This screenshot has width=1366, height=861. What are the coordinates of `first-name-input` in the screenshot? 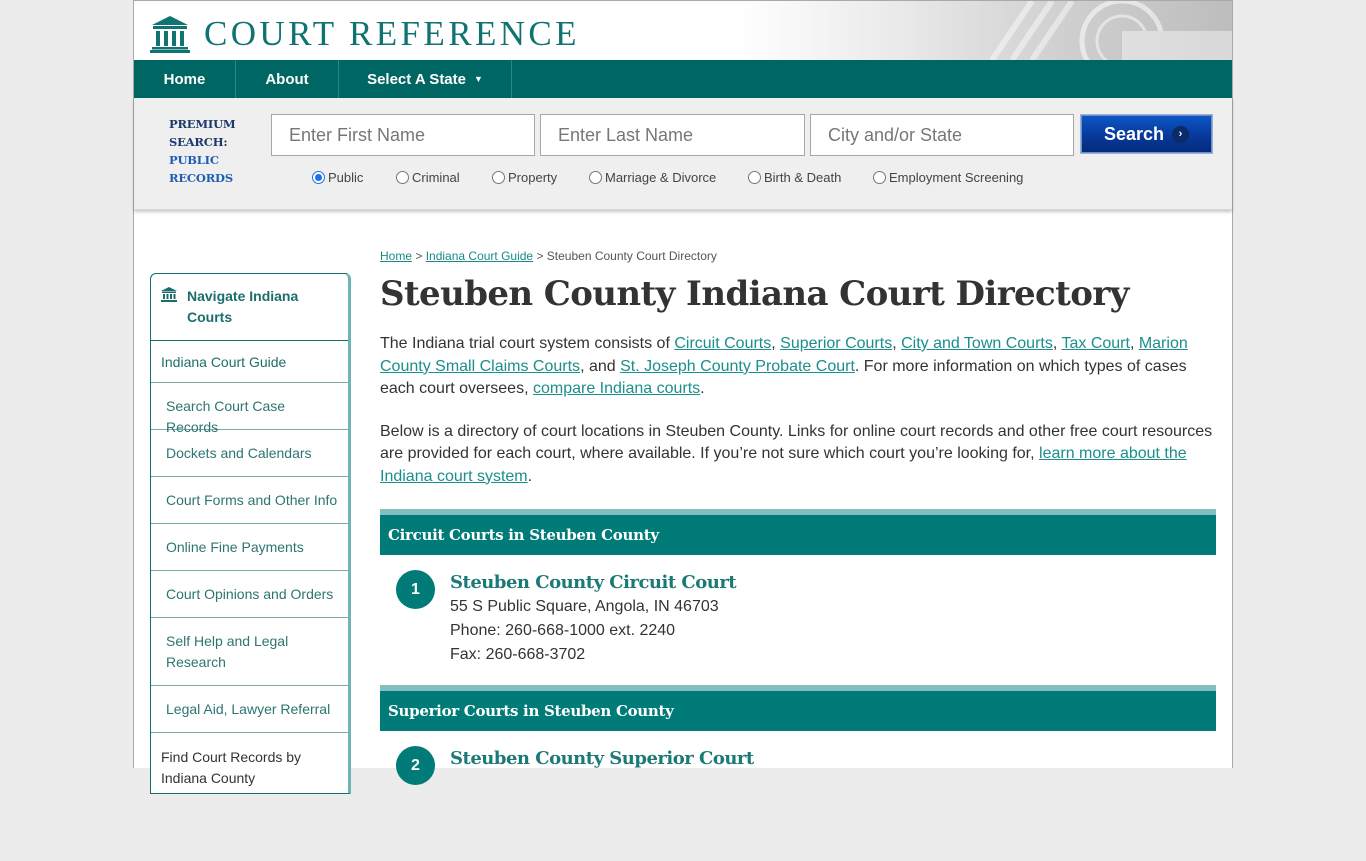 It's located at (403, 135).